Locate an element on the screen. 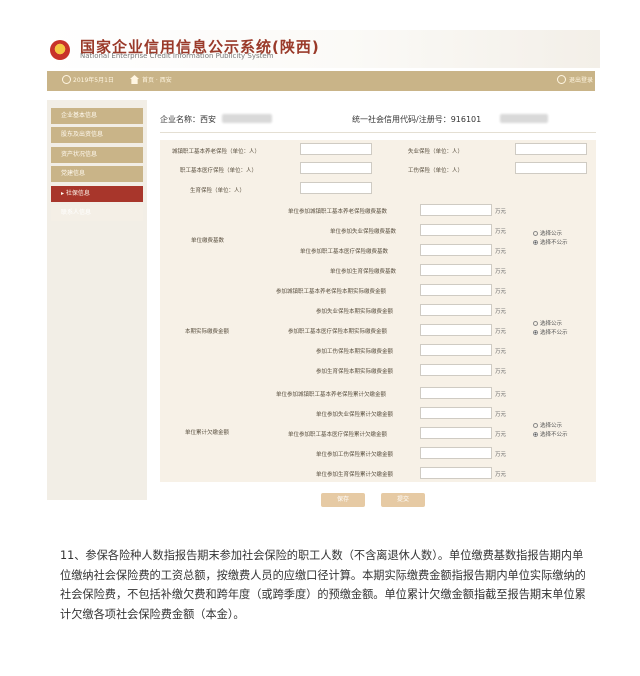  row-label: 单位参加职工基本医疗保险累计欠缴金额 is located at coordinates (338, 435).